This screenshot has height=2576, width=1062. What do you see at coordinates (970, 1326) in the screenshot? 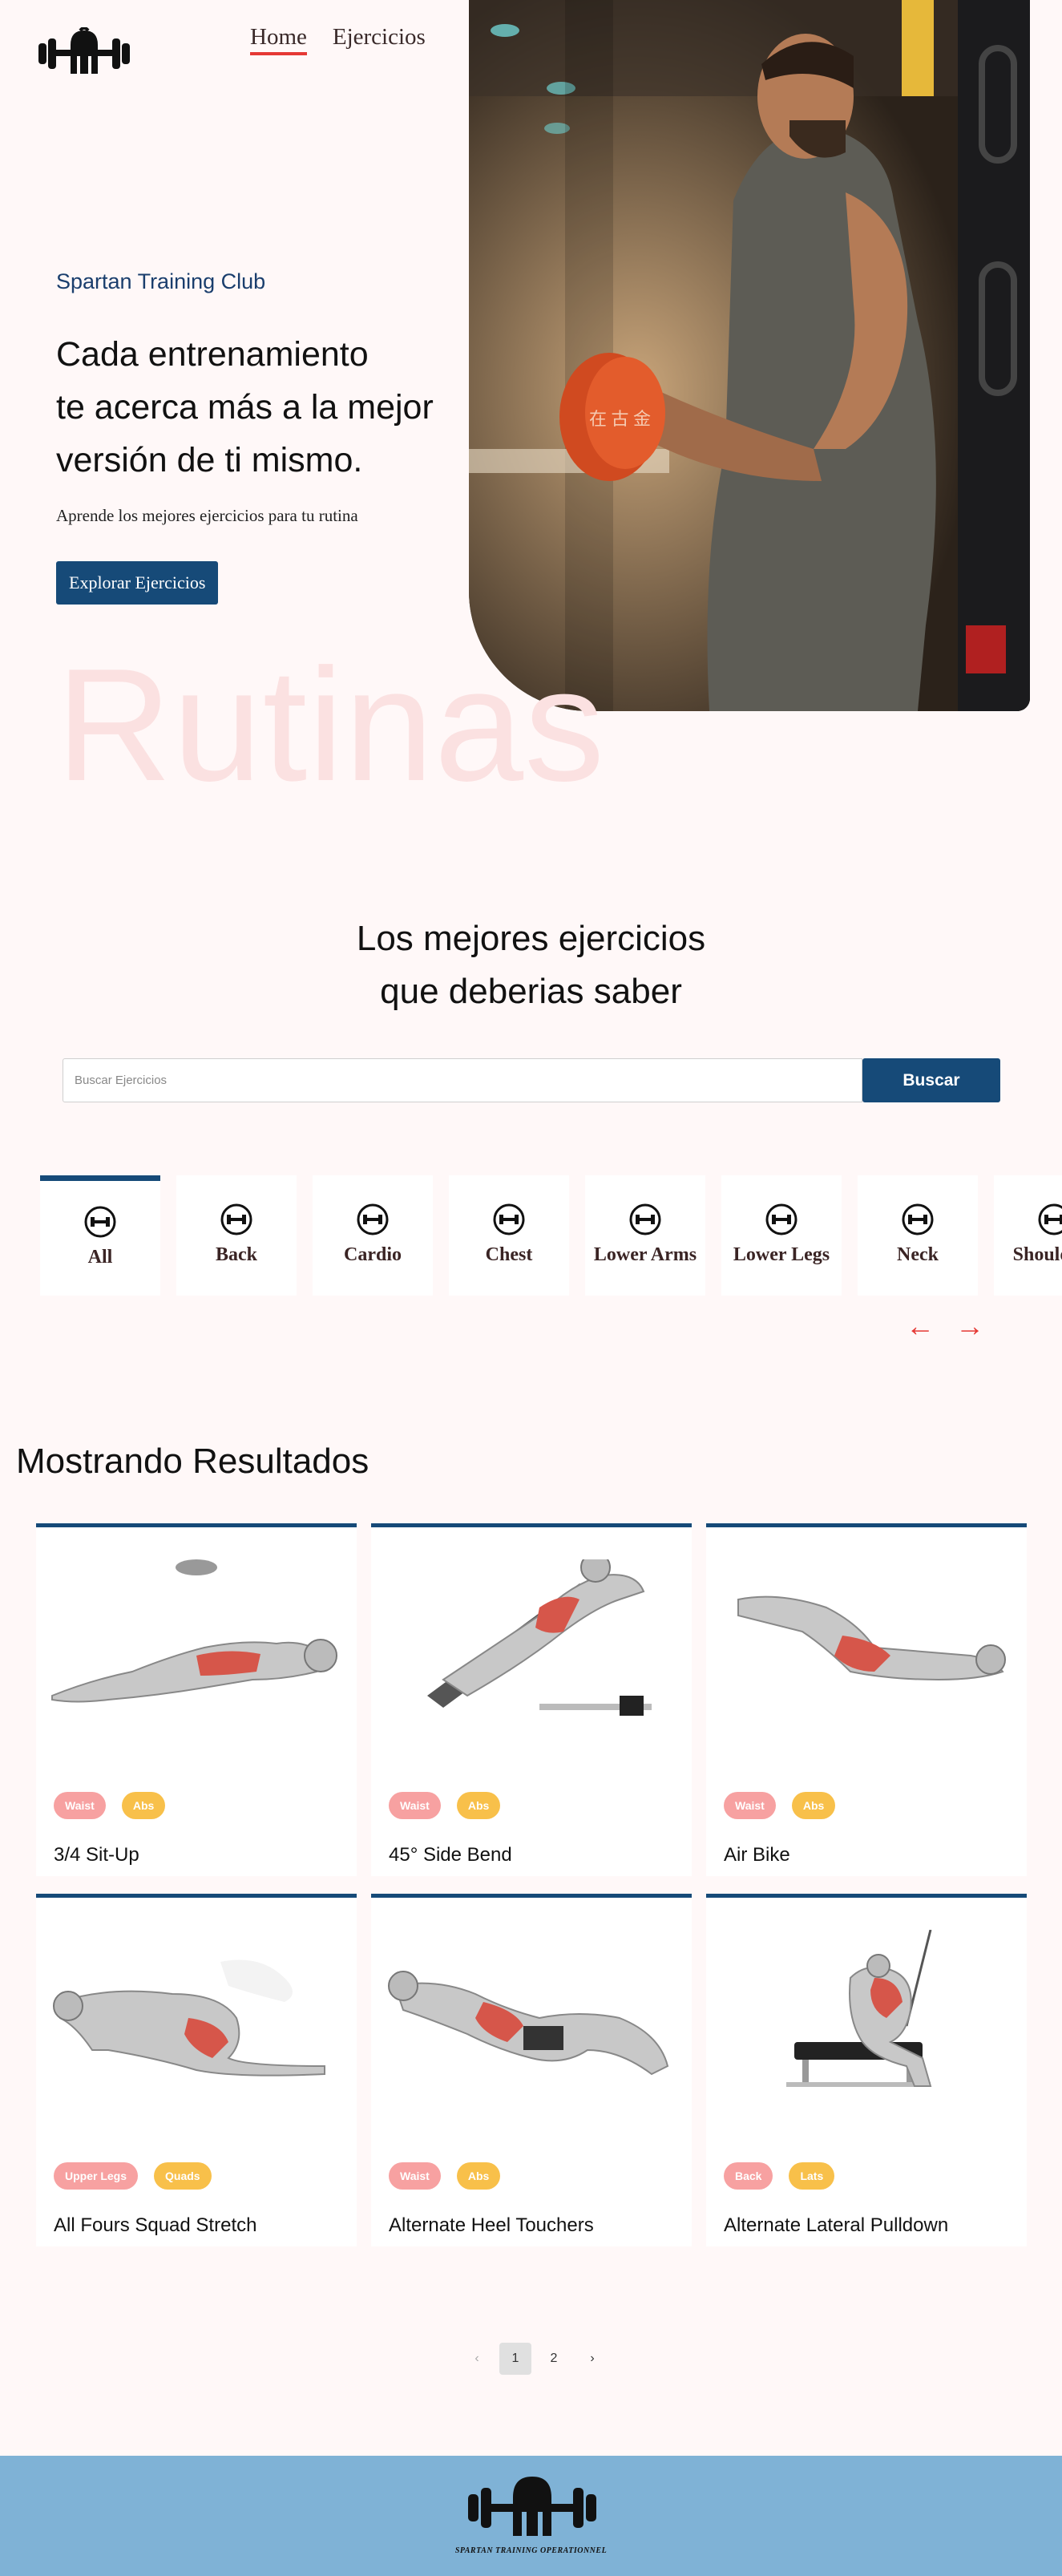
I see `arrow-right-icon: →` at bounding box center [970, 1326].